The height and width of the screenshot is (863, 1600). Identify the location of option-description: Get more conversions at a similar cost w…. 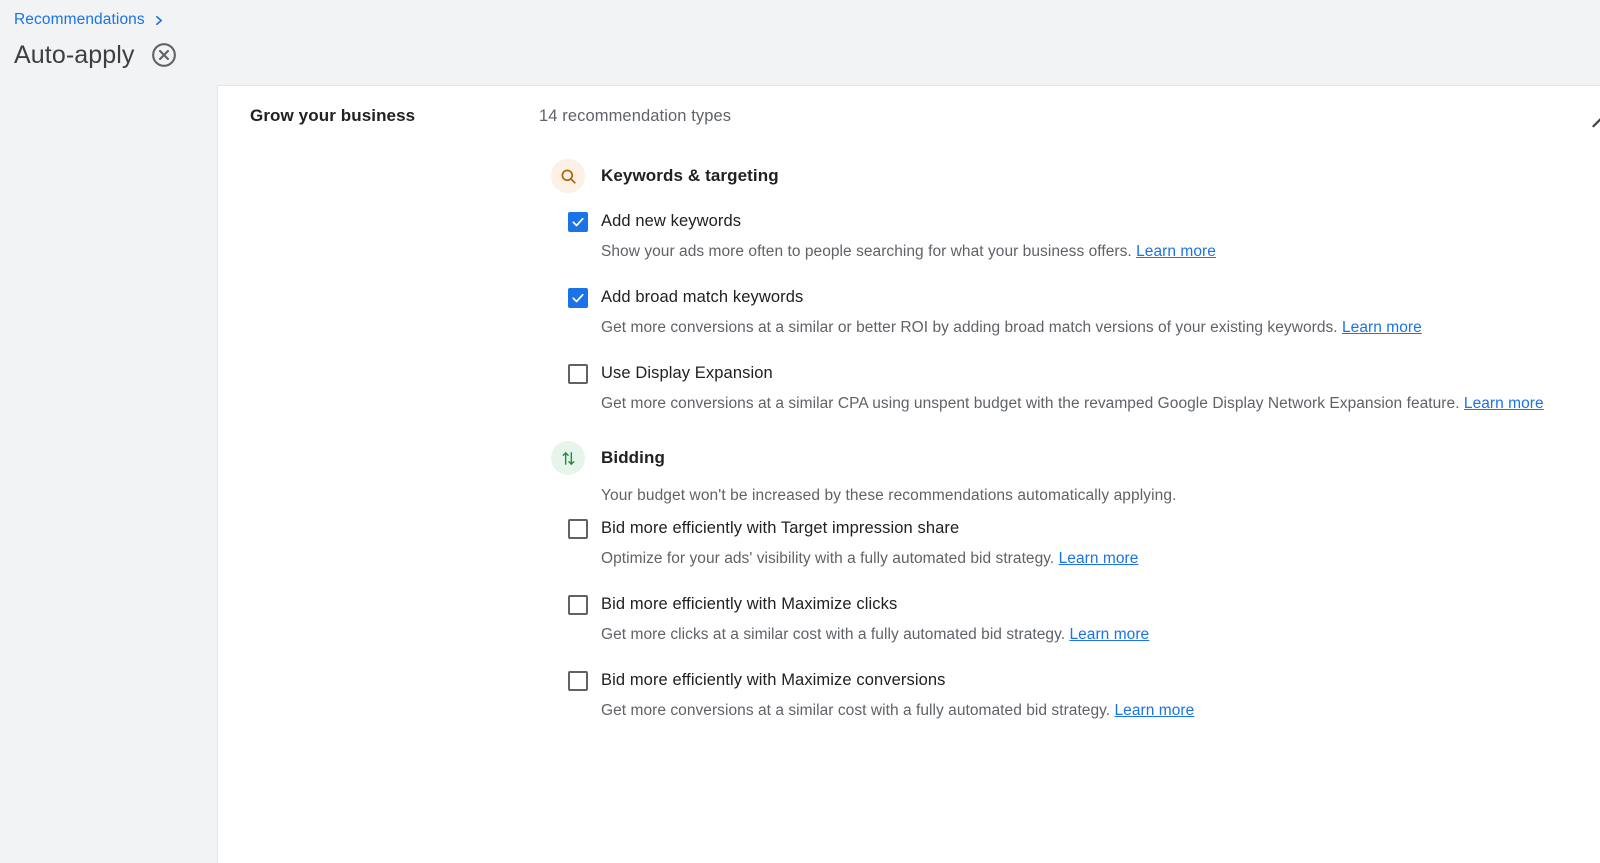
(1068, 710).